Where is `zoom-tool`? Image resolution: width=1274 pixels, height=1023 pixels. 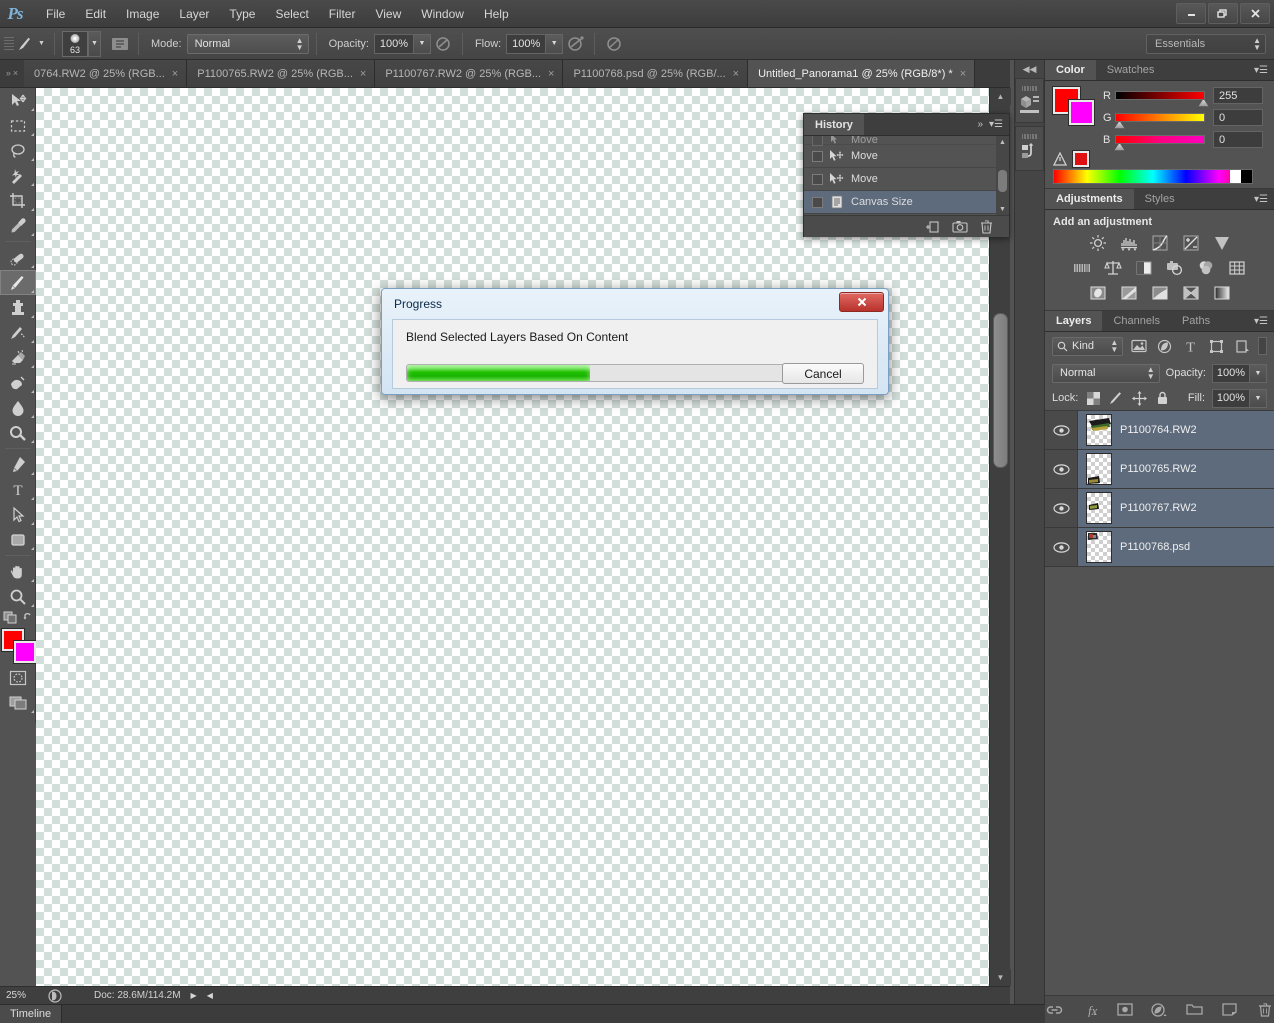
zoom-tool is located at coordinates (18, 596).